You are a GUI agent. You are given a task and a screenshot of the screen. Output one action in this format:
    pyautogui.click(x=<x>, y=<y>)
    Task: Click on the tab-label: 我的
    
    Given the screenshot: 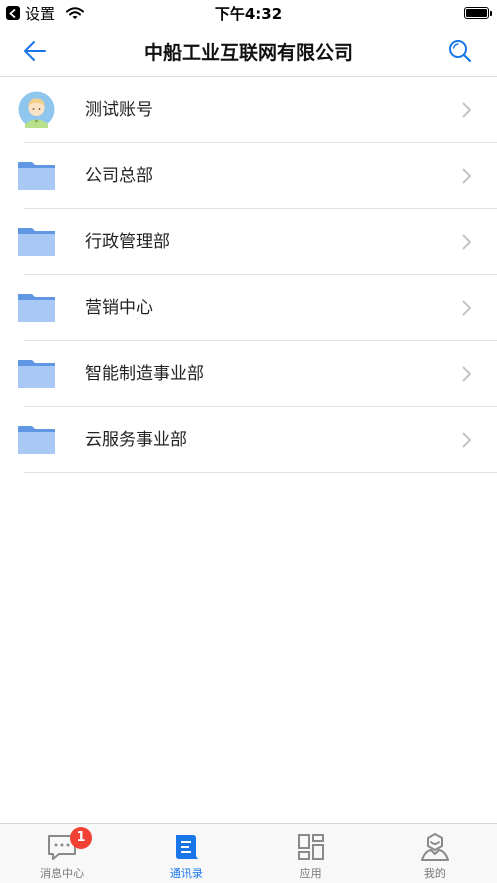 What is the action you would take?
    pyautogui.click(x=434, y=873)
    